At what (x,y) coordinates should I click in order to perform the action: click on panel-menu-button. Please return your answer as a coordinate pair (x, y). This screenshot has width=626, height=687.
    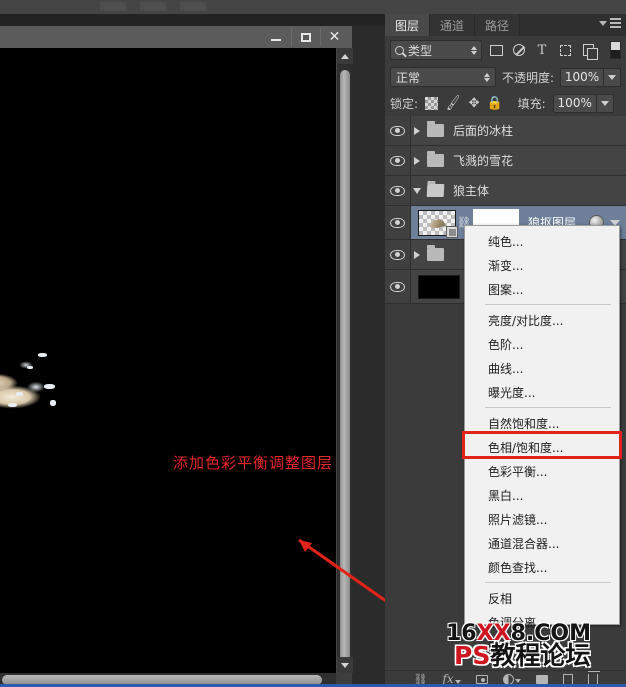
    Looking at the image, I should click on (610, 23).